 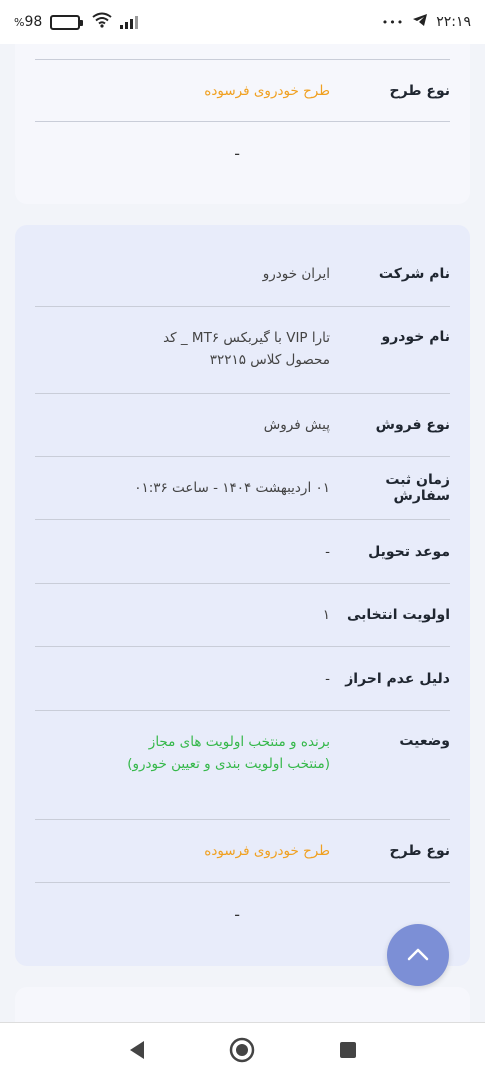 What do you see at coordinates (242, 22) in the screenshot?
I see `status-bar: % 98 ••• ۲۲:۱۹` at bounding box center [242, 22].